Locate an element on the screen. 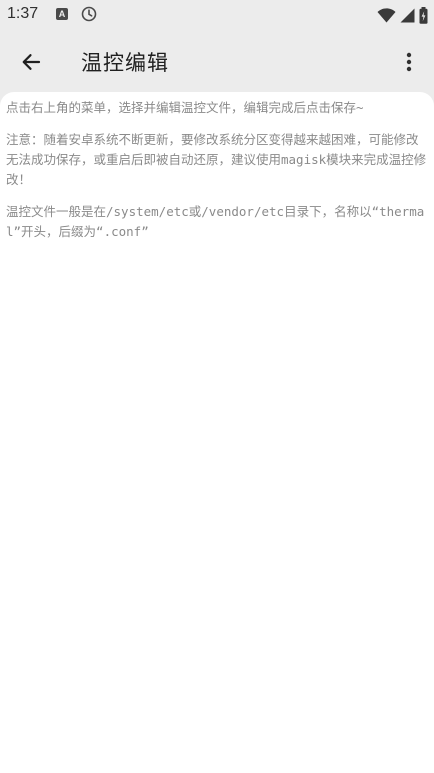 This screenshot has height=773, width=434. wifi-icon is located at coordinates (386, 14).